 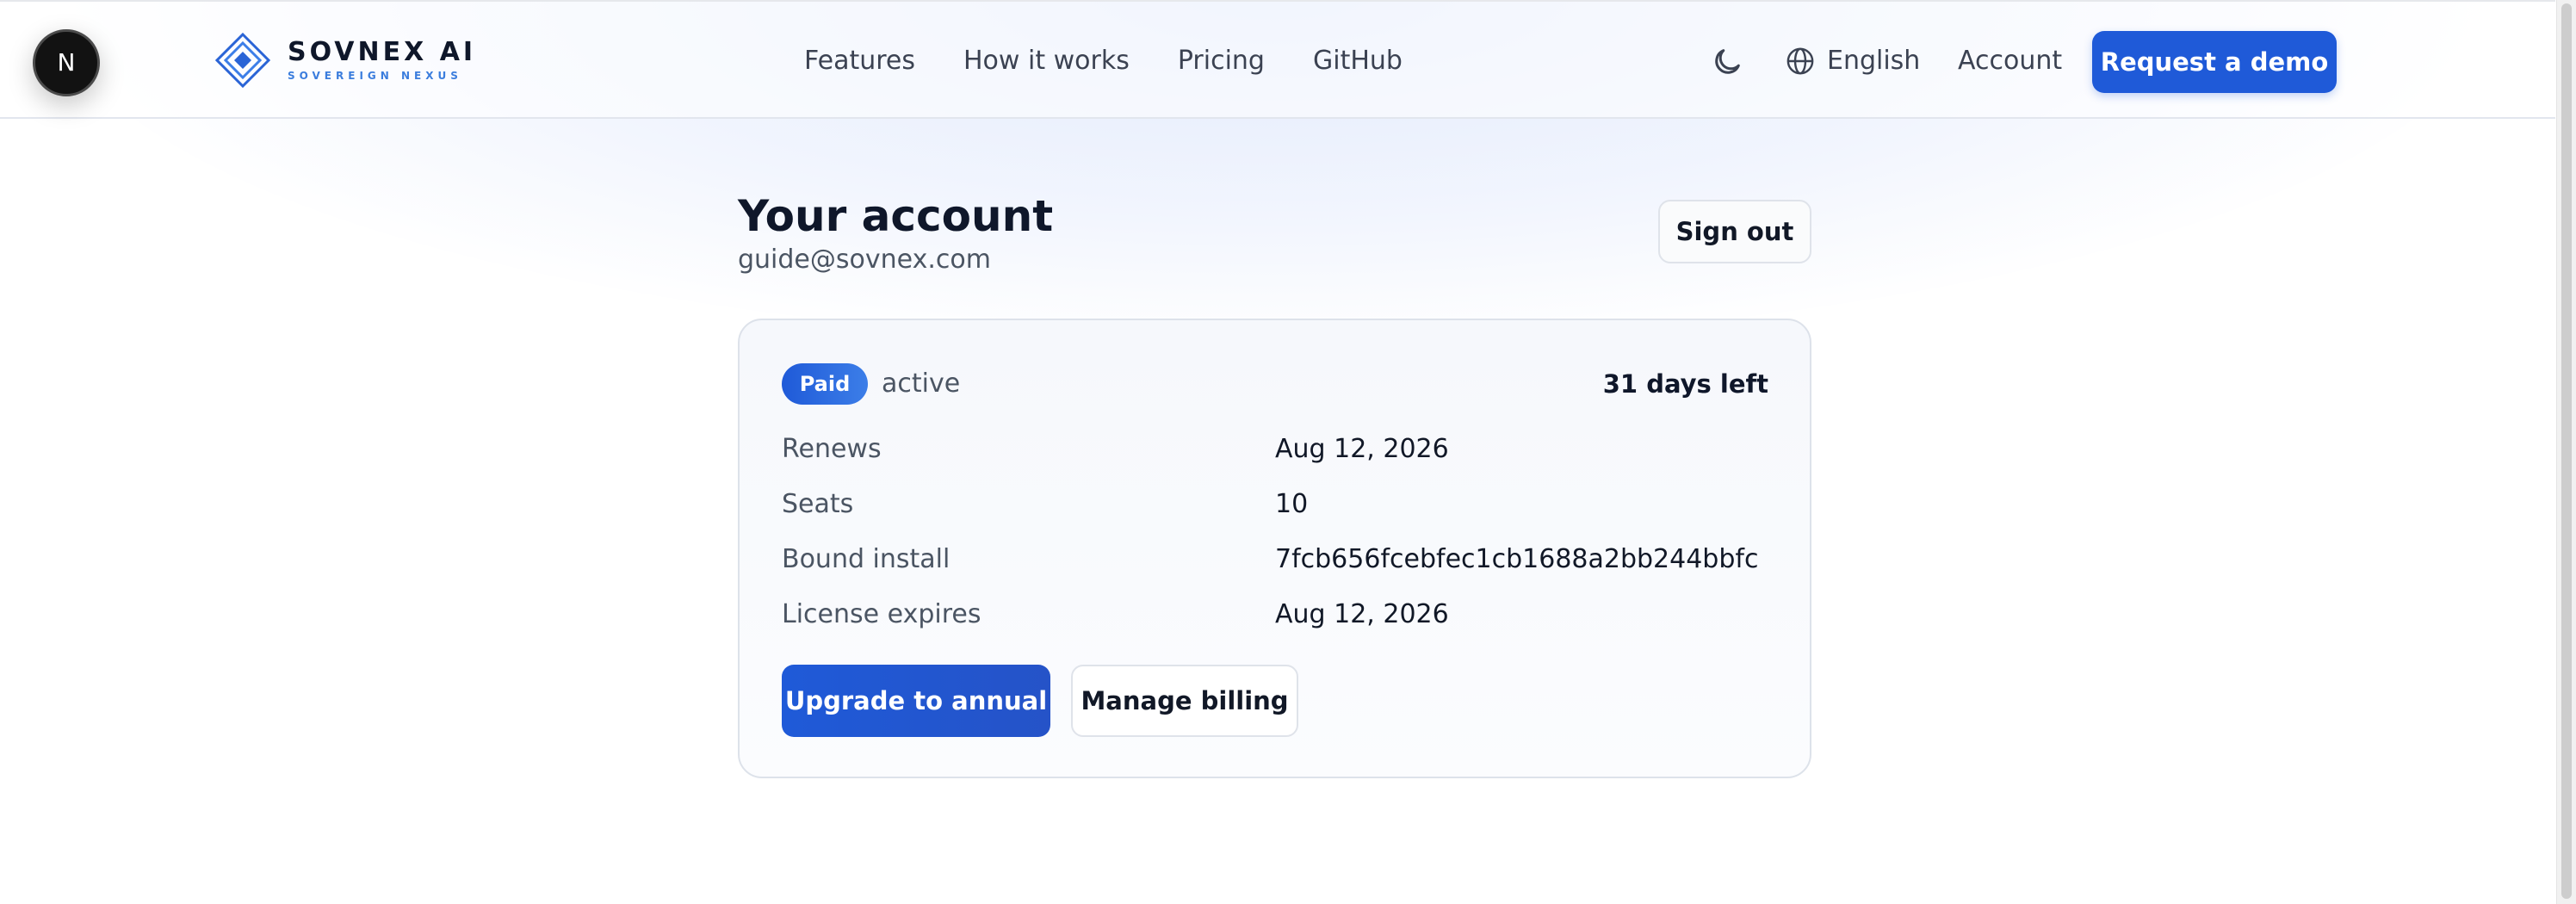 I want to click on nextjs-icon: N, so click(x=67, y=62).